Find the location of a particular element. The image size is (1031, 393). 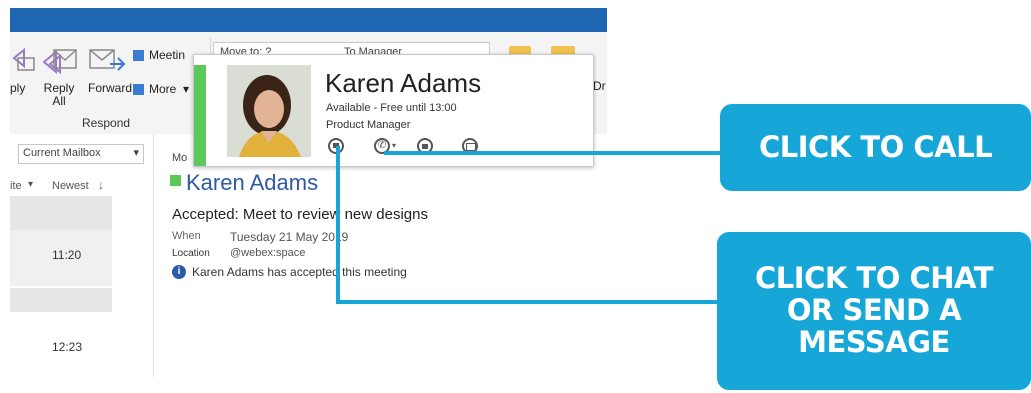

reply-label: ply is located at coordinates (18, 88).